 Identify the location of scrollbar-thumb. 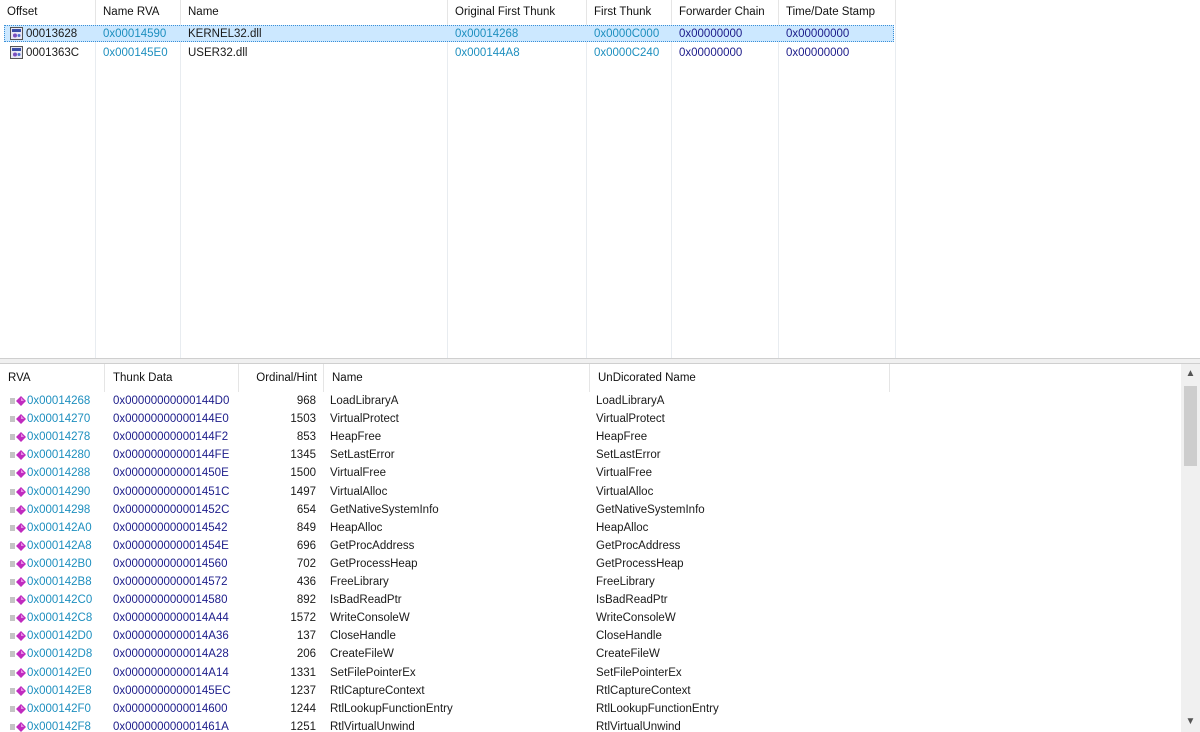
(1190, 426).